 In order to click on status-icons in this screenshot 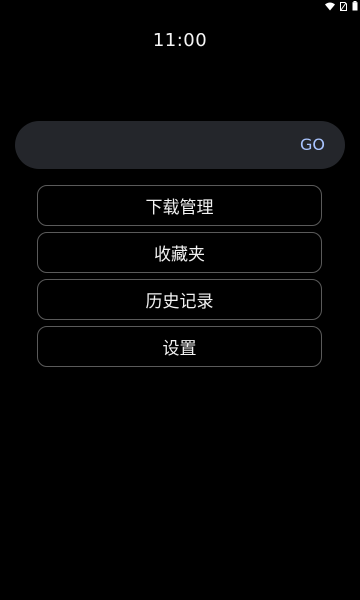, I will do `click(341, 6)`.